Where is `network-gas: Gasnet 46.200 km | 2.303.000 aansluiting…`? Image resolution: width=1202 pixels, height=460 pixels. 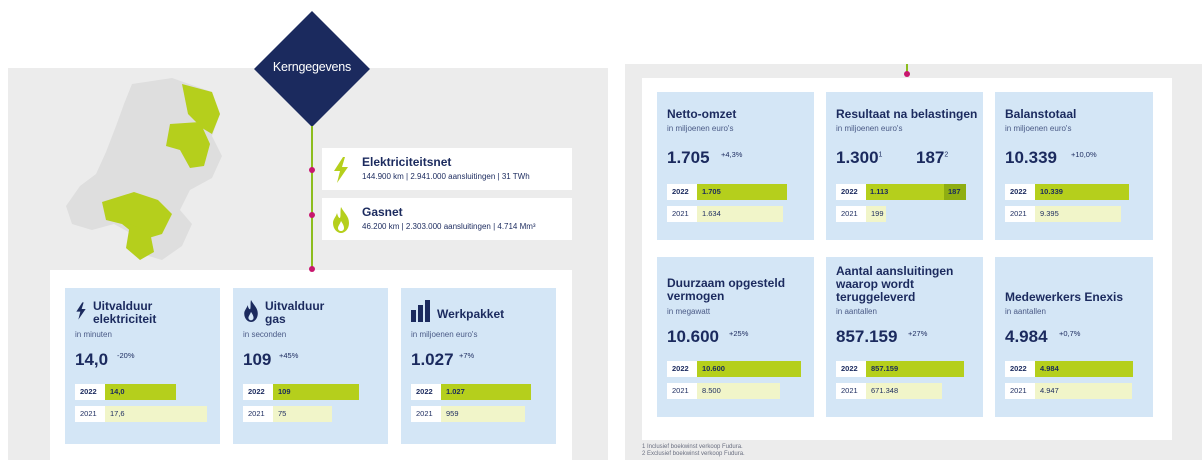
network-gas: Gasnet 46.200 km | 2.303.000 aansluiting… is located at coordinates (447, 219).